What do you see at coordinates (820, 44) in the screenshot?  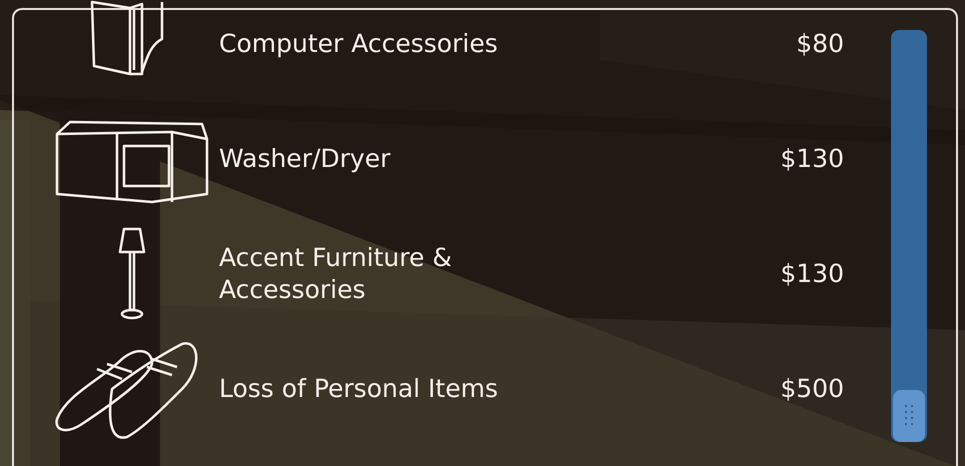 I see `item-price: $80` at bounding box center [820, 44].